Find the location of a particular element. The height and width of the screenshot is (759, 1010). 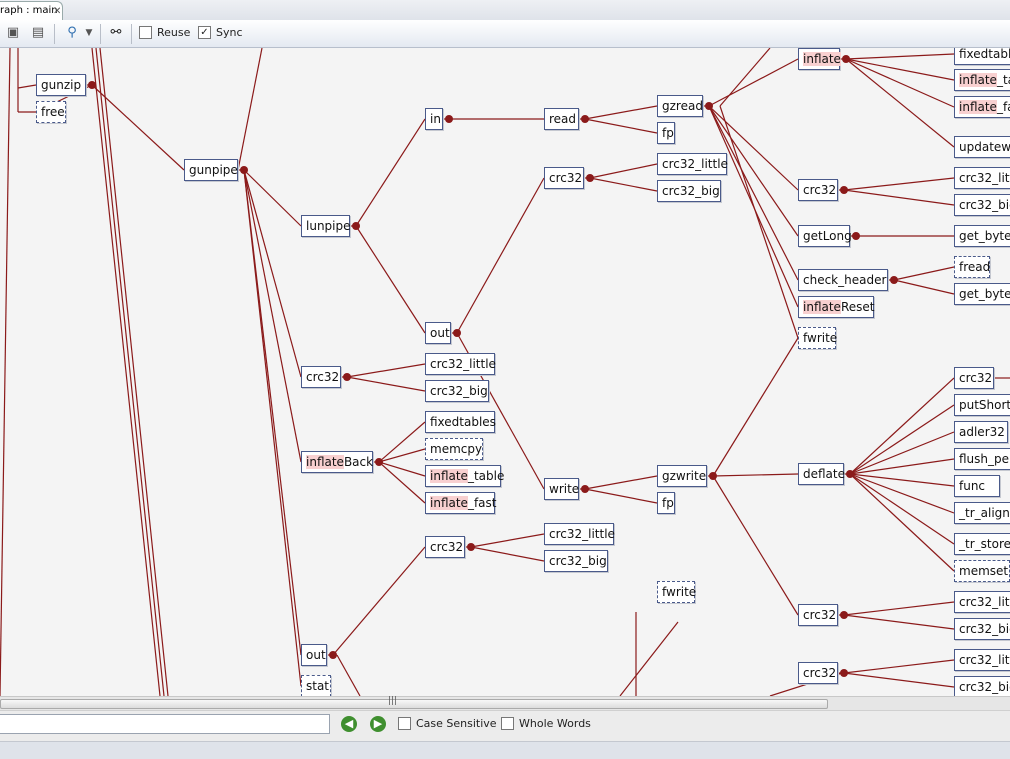

graph-node-crc32_little_c: crc32_little is located at coordinates (579, 534).